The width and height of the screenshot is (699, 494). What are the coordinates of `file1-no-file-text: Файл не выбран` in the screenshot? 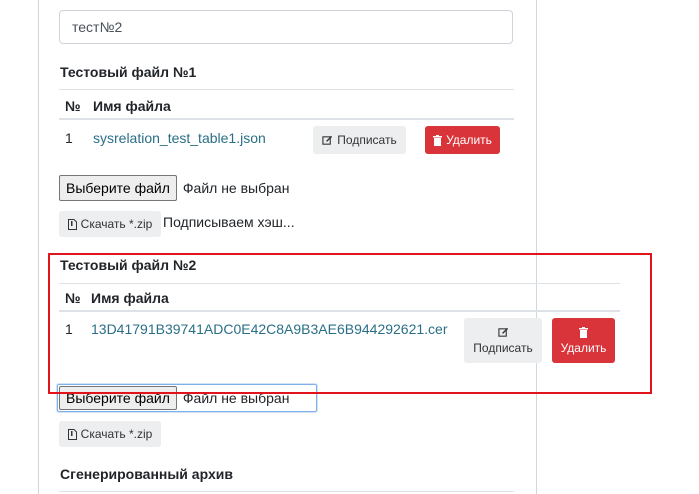 It's located at (236, 188).